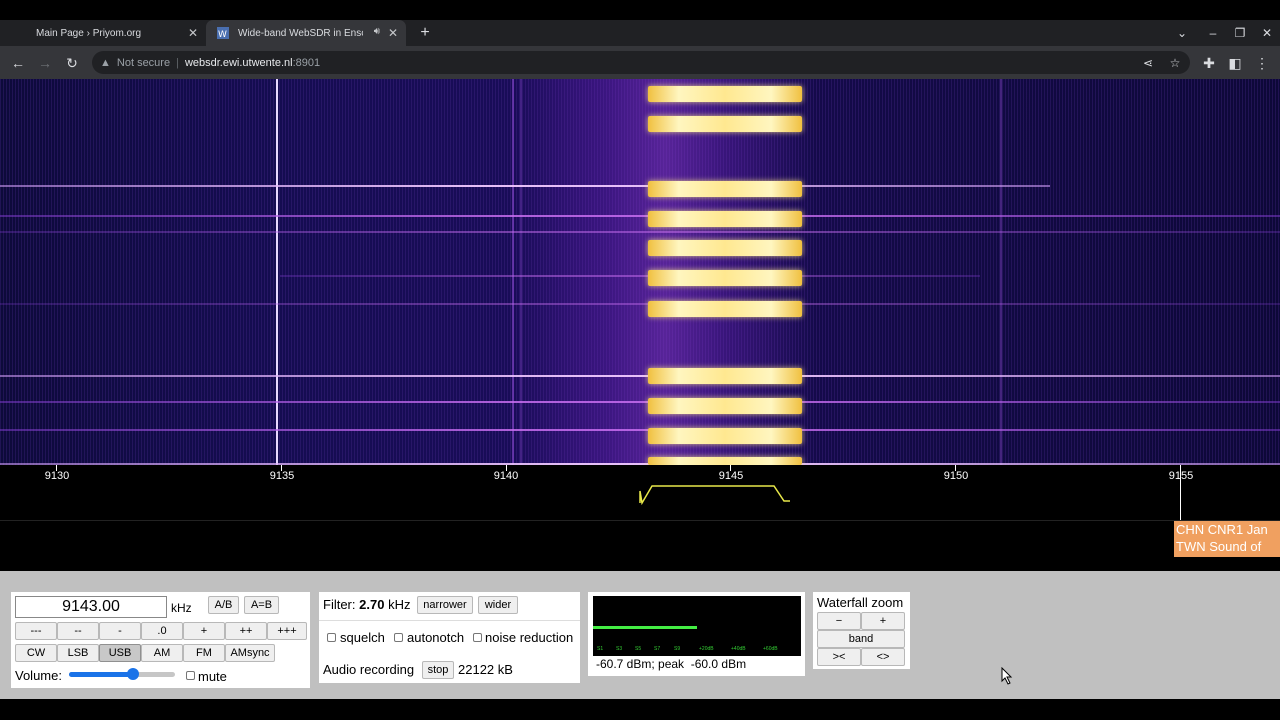 The height and width of the screenshot is (720, 1280). What do you see at coordinates (306, 33) in the screenshot?
I see `tab-websdr: W Wide-band WebSDR in Ensch 🔊︎ ✕` at bounding box center [306, 33].